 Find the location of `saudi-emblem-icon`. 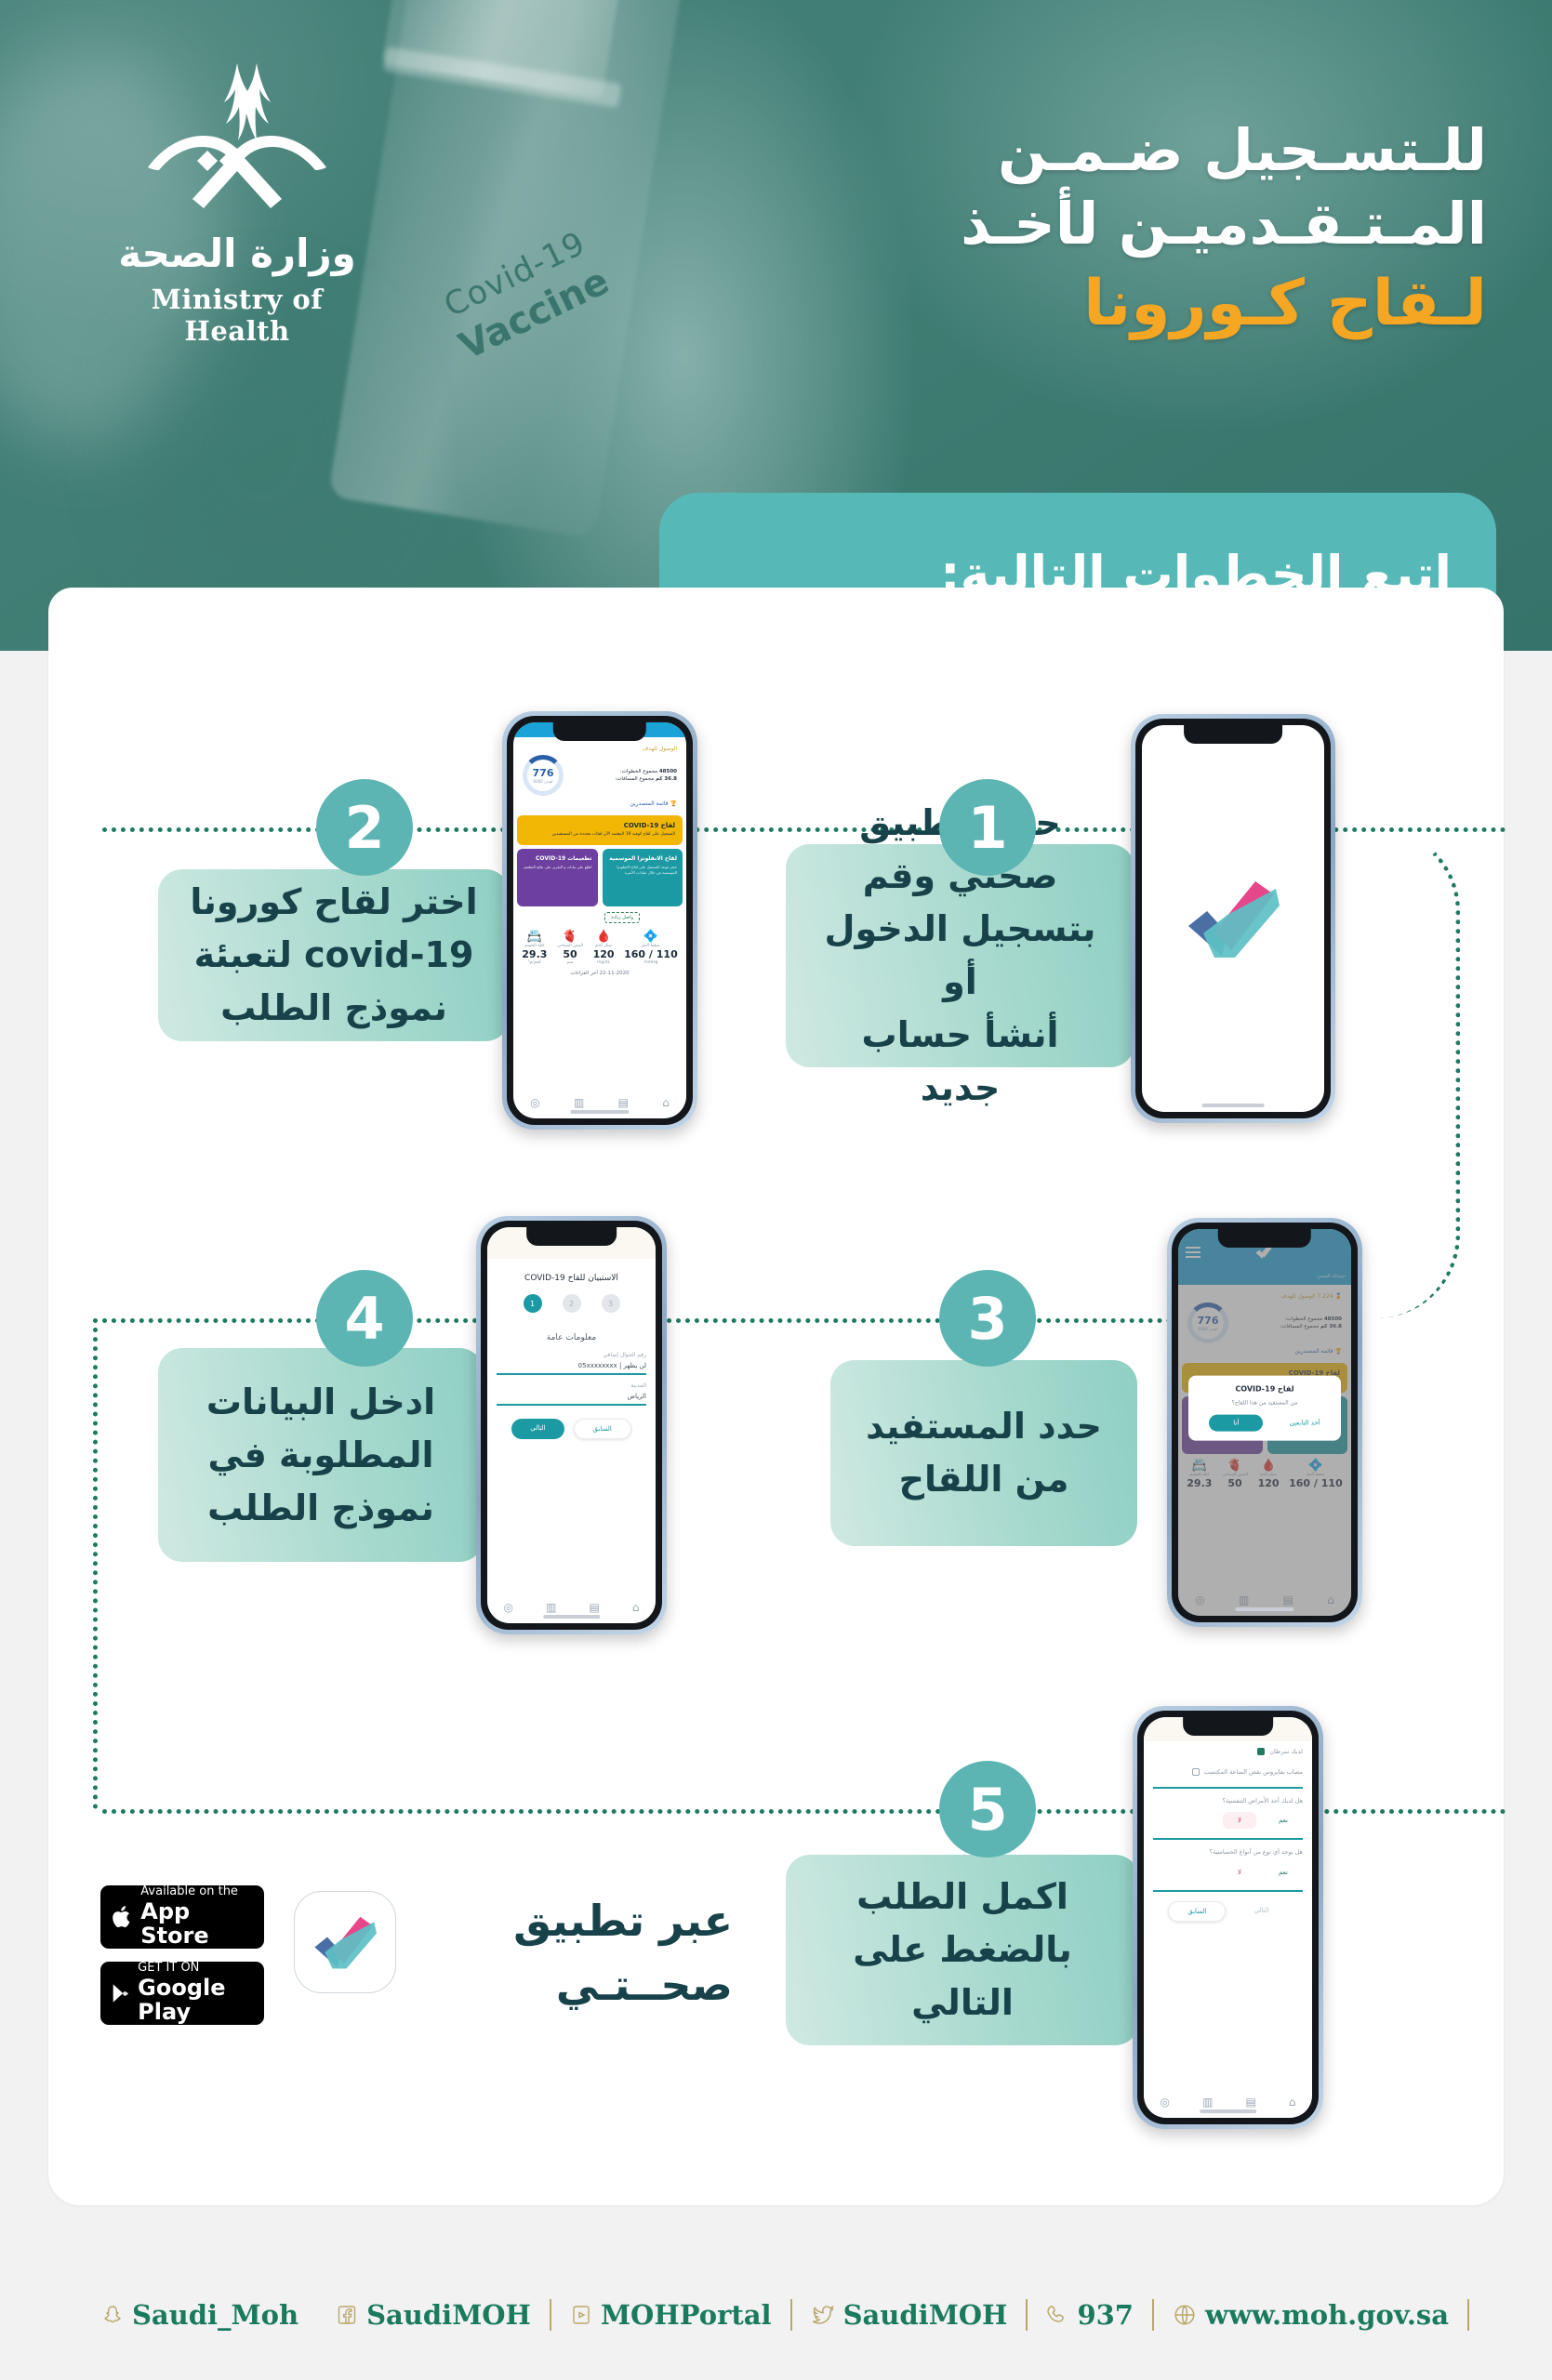

saudi-emblem-icon is located at coordinates (237, 135).